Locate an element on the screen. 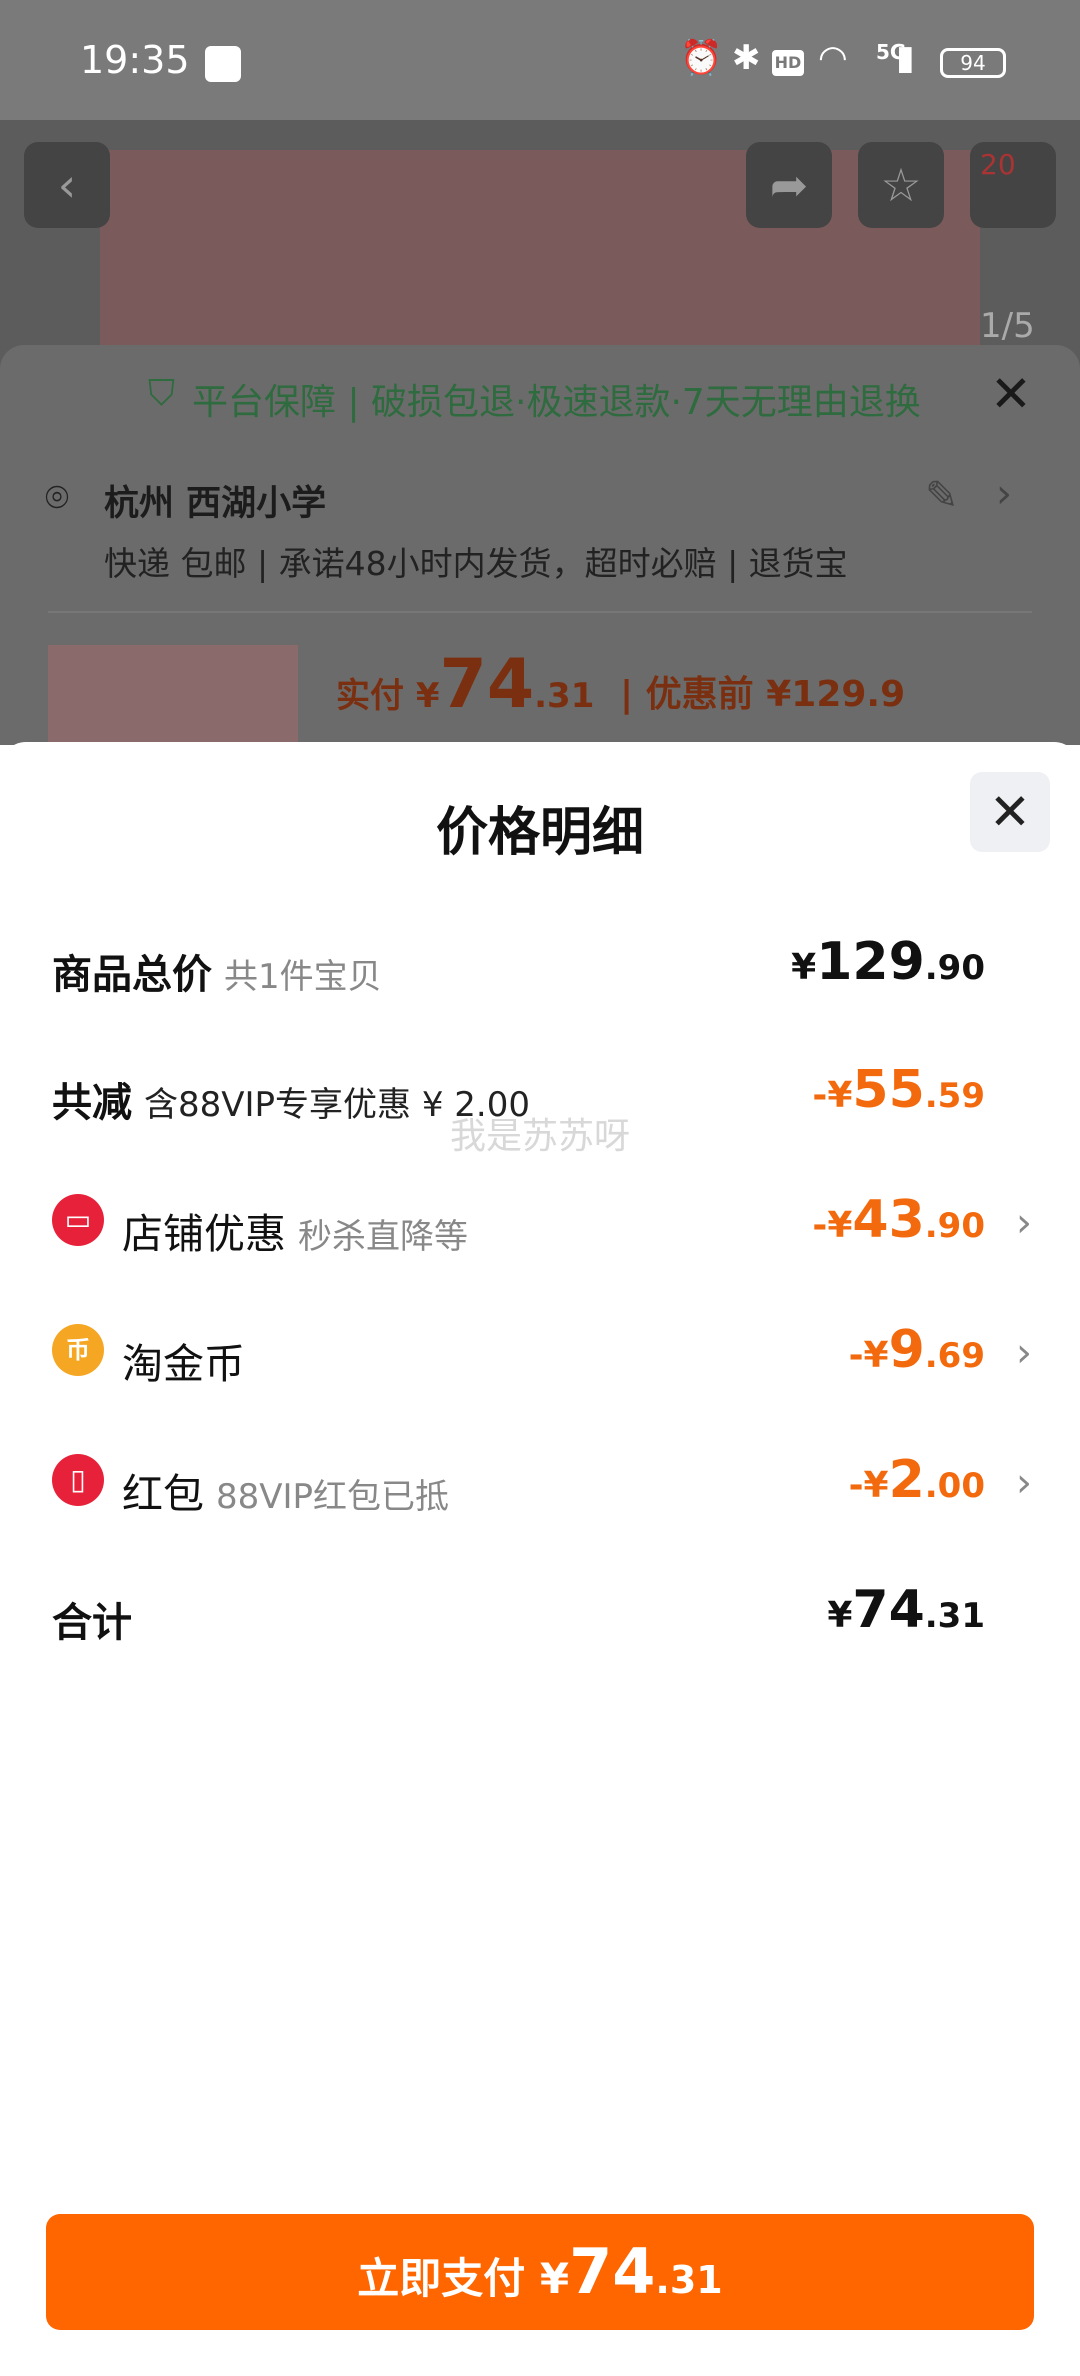  row-taojinbi: 币 淘金币 -¥9.69 › is located at coordinates (540, 1375).